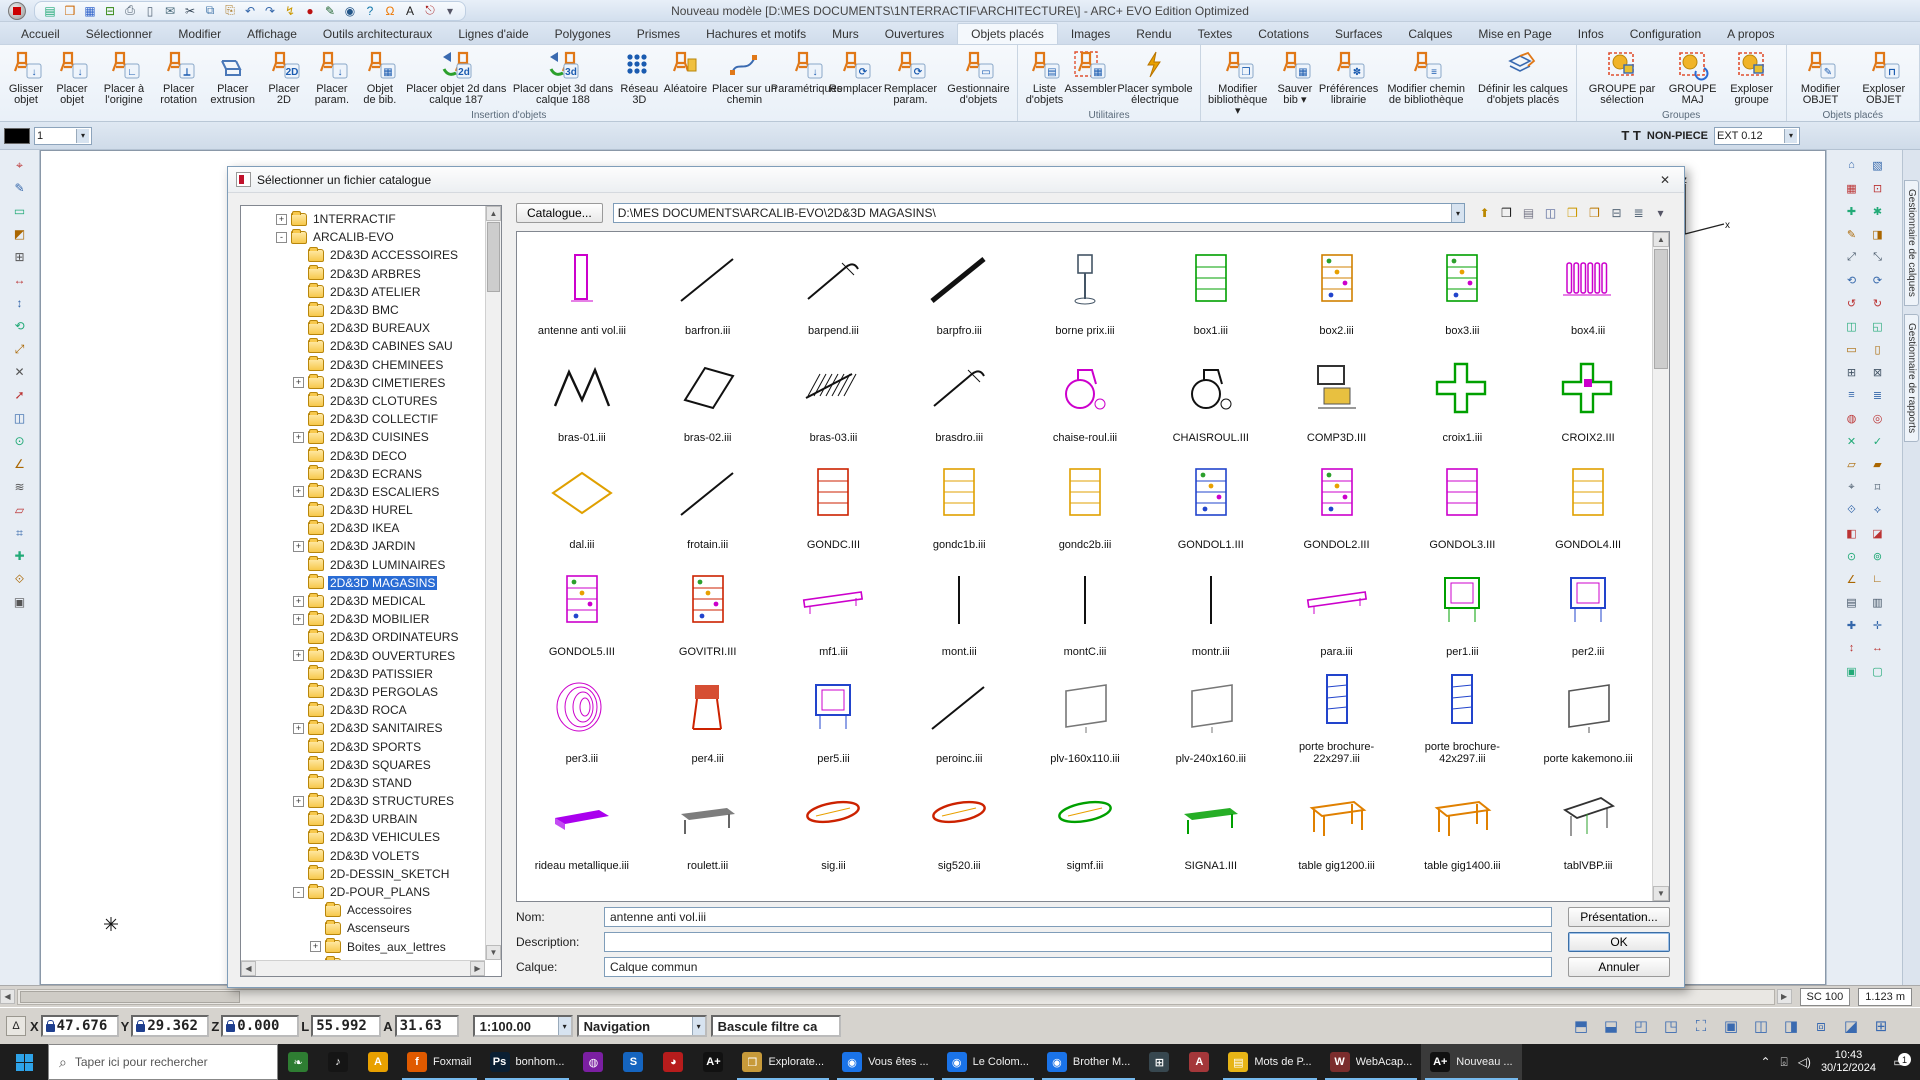  I want to click on ribbon-button-pr-f-rences-librairie: ✽ Préférences librairie, so click(1348, 77).